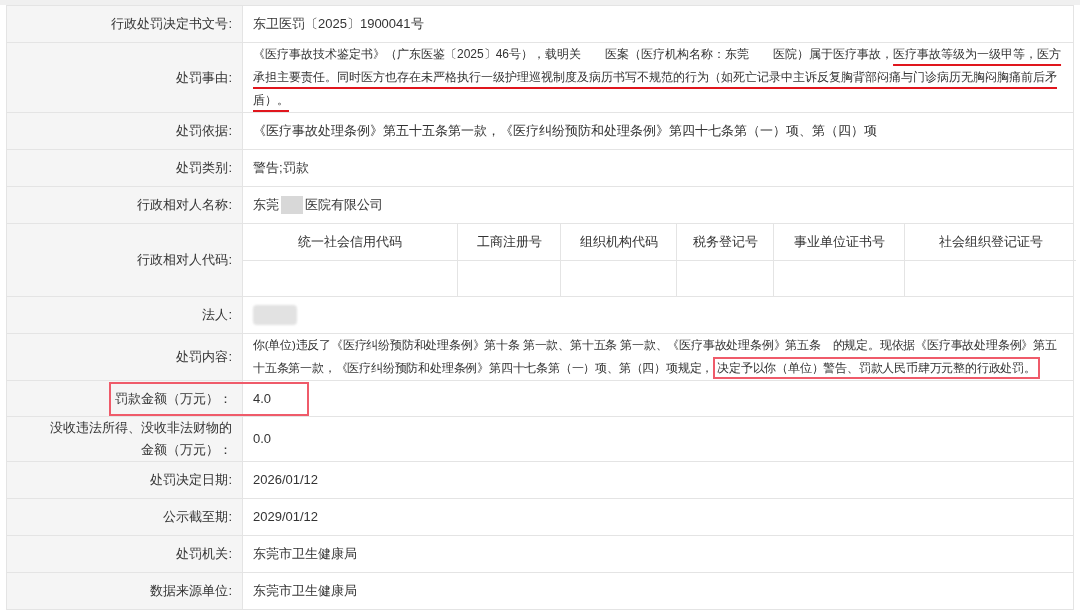  Describe the element at coordinates (217, 315) in the screenshot. I see `field-label: 法人:` at that location.